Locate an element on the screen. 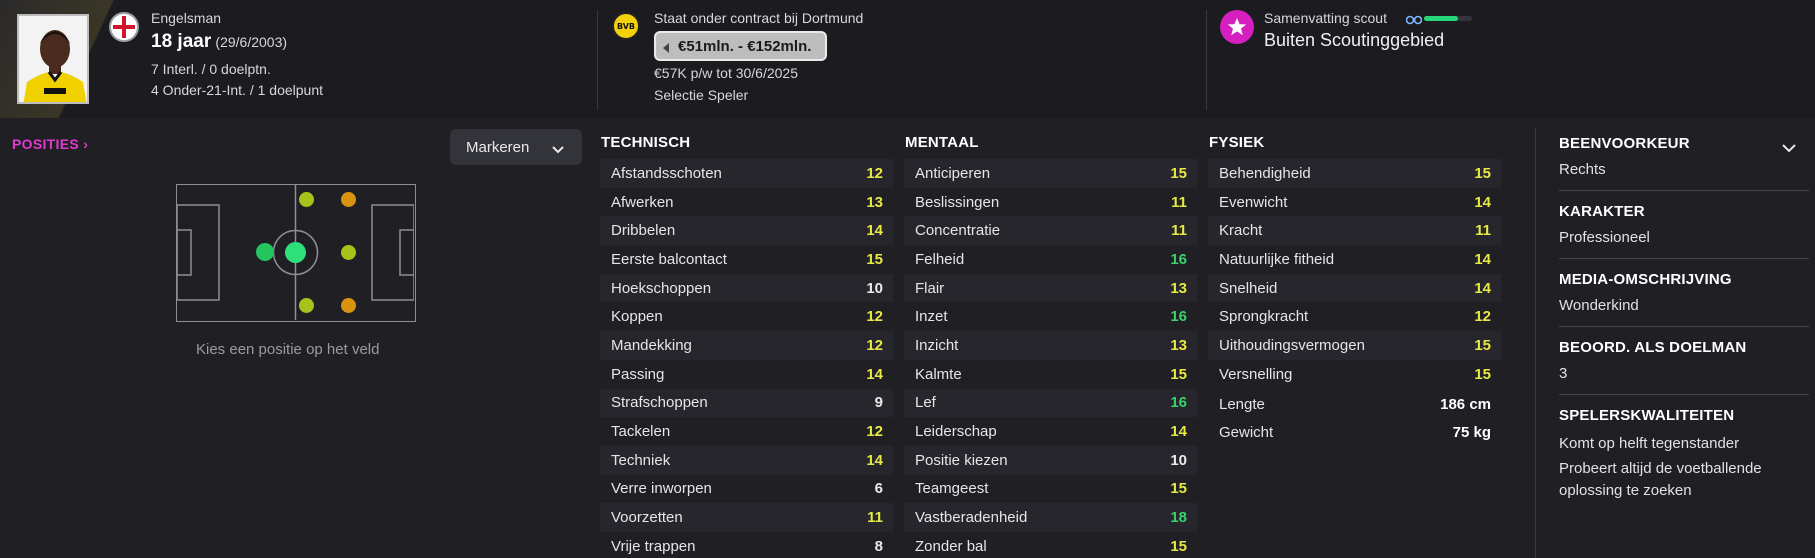 The height and width of the screenshot is (558, 1815). position-dot-mr is located at coordinates (306, 305).